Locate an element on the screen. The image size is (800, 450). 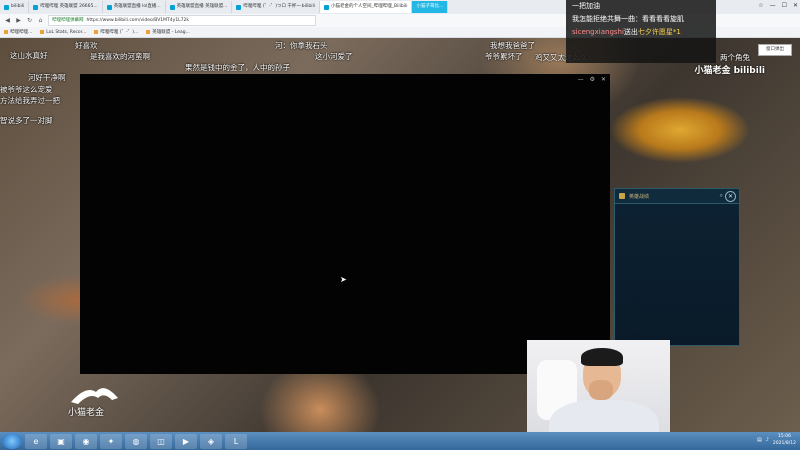
ie-icon: e is located at coordinates (36, 441).